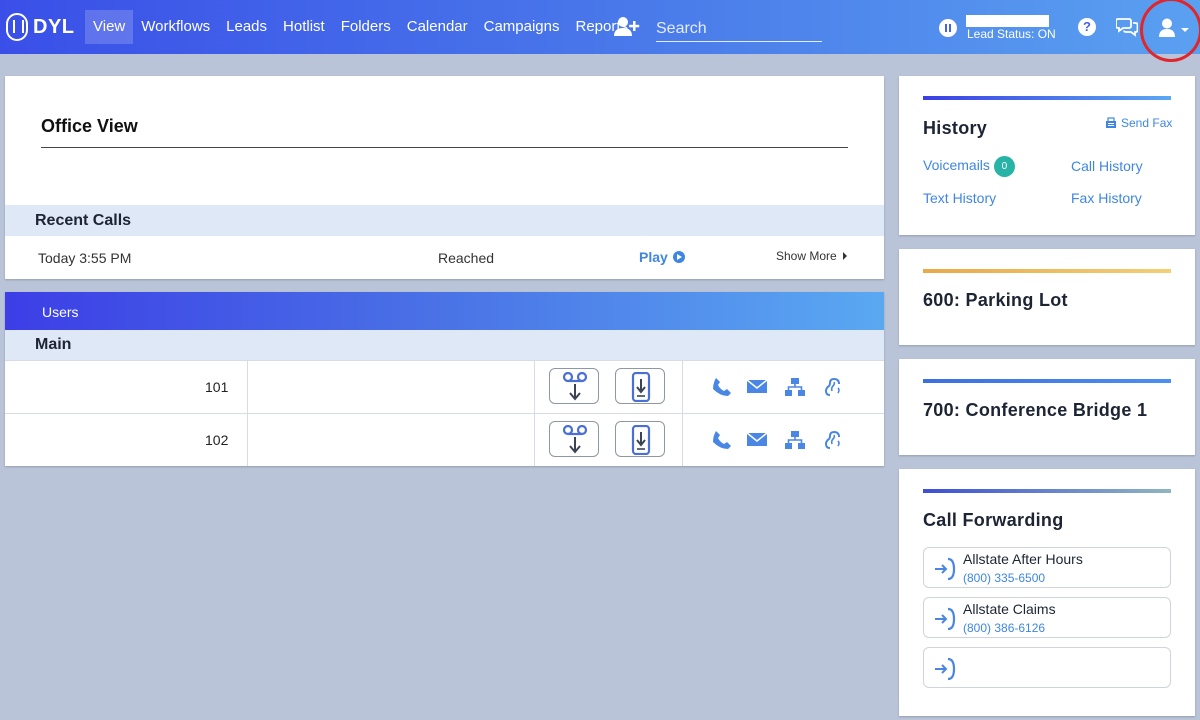  What do you see at coordinates (1127, 27) in the screenshot?
I see `chat-icon` at bounding box center [1127, 27].